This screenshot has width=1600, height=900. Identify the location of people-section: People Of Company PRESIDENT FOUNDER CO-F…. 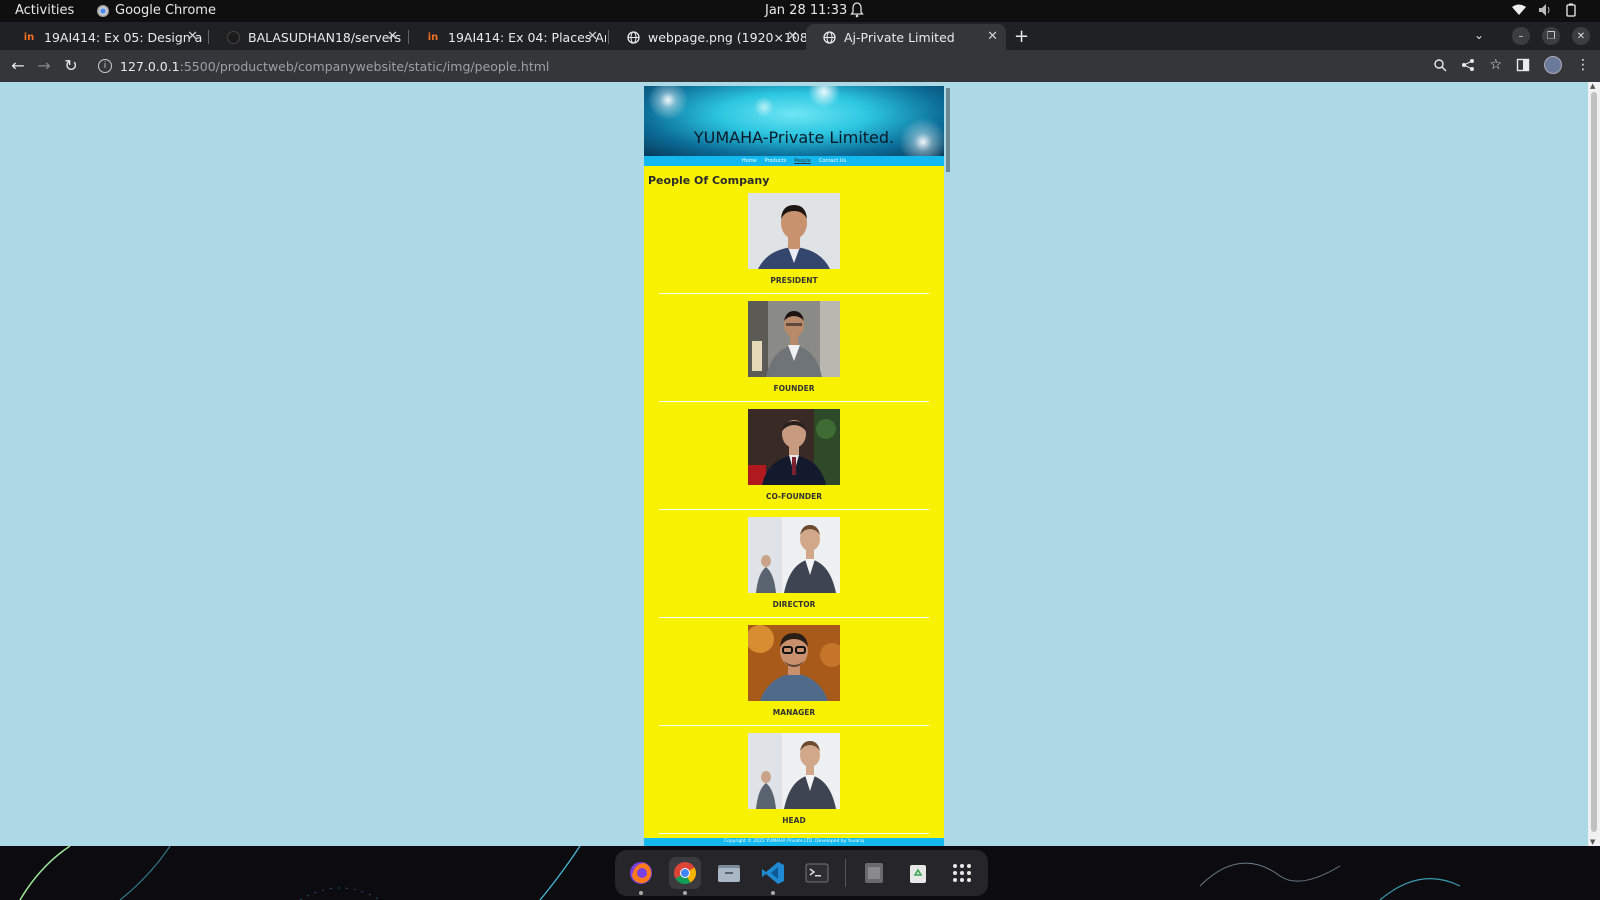
(794, 504).